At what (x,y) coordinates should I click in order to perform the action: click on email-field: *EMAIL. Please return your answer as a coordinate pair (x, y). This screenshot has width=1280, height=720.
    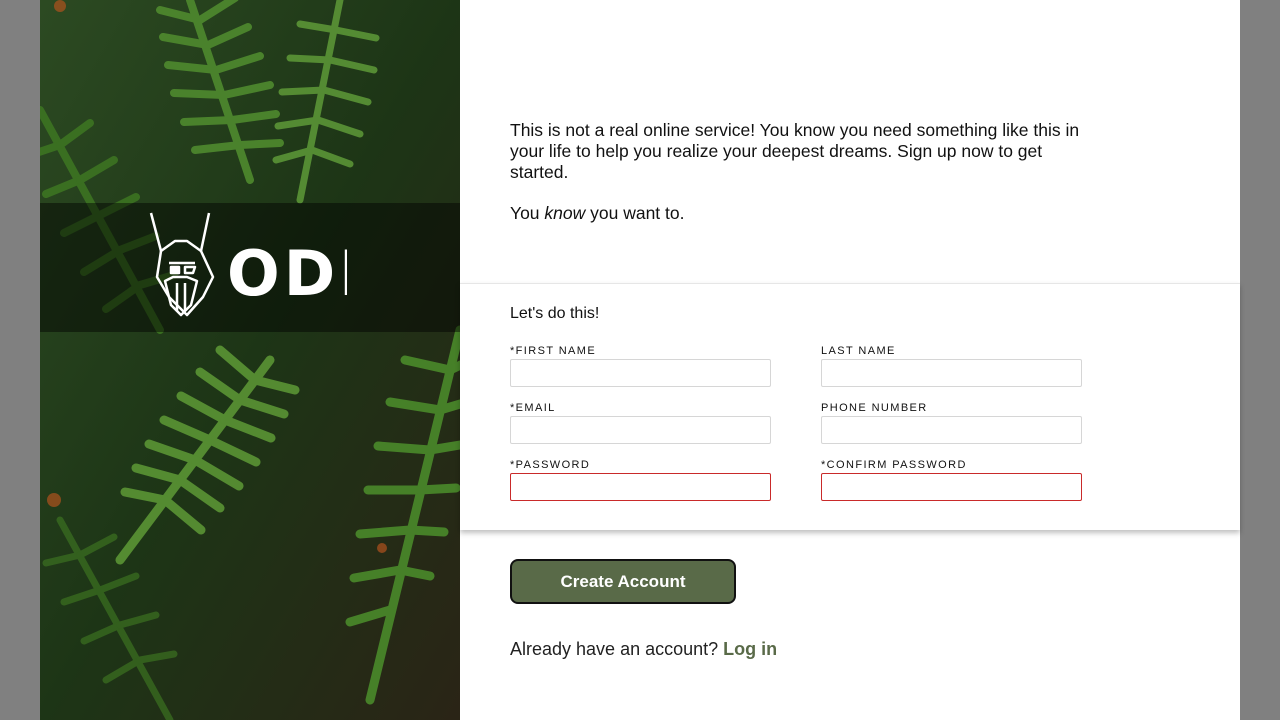
    Looking at the image, I should click on (640, 422).